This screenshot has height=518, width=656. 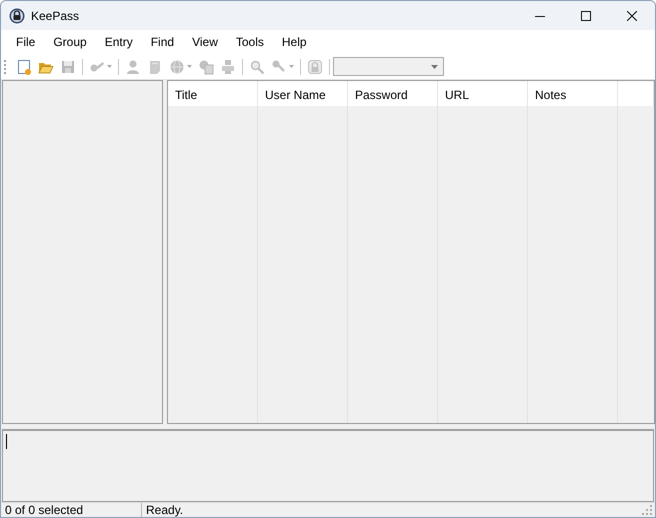 I want to click on menu-item: Group, so click(x=70, y=42).